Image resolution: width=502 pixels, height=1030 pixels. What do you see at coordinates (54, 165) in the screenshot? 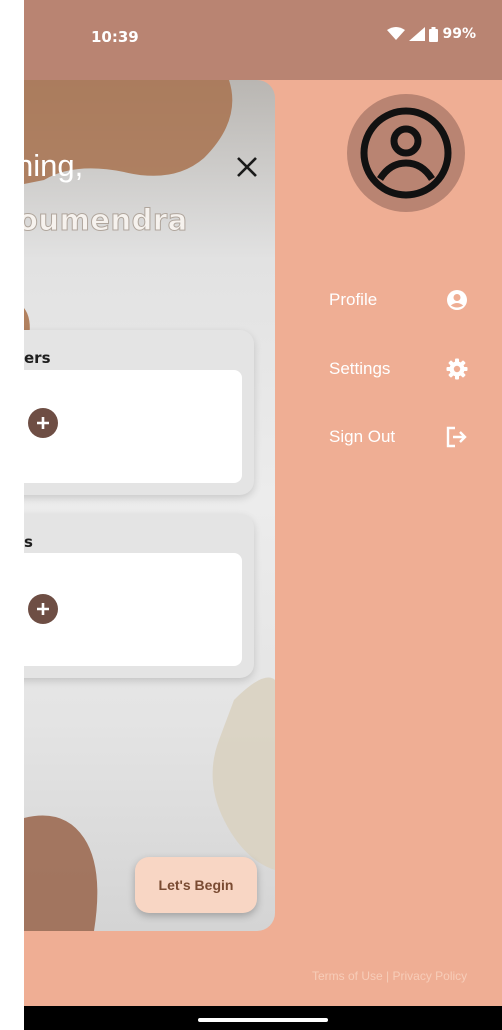
I see `greeting-text: ning,` at bounding box center [54, 165].